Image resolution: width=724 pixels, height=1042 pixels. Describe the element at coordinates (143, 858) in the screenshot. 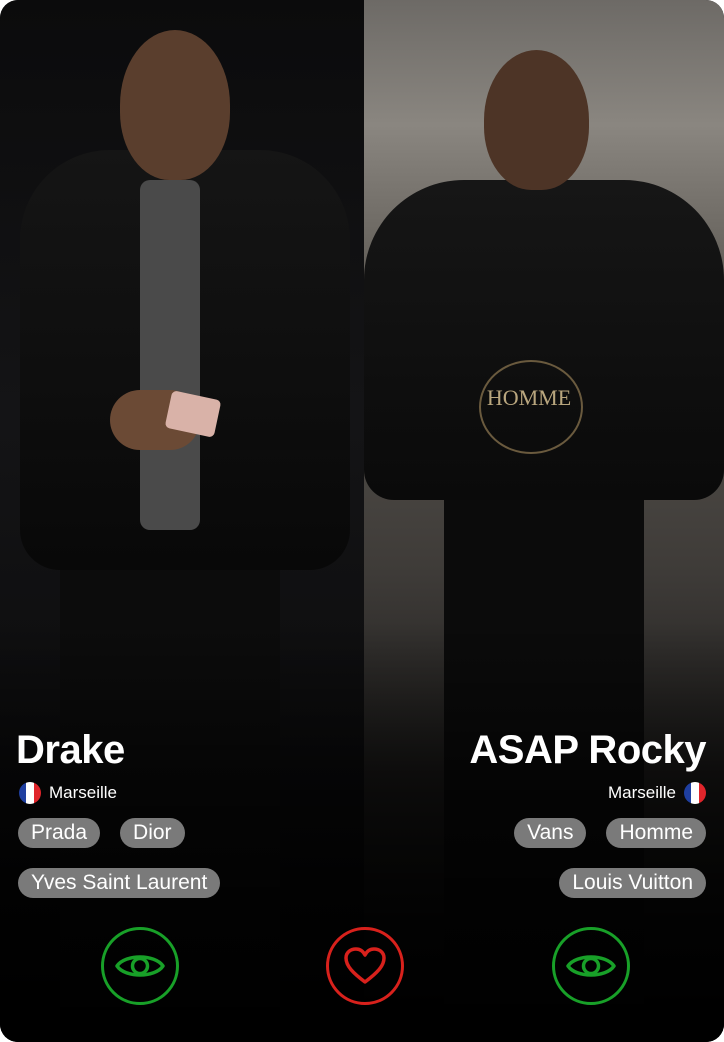

I see `brand-tags-left: Prada Dior Yves Saint Laurent` at that location.